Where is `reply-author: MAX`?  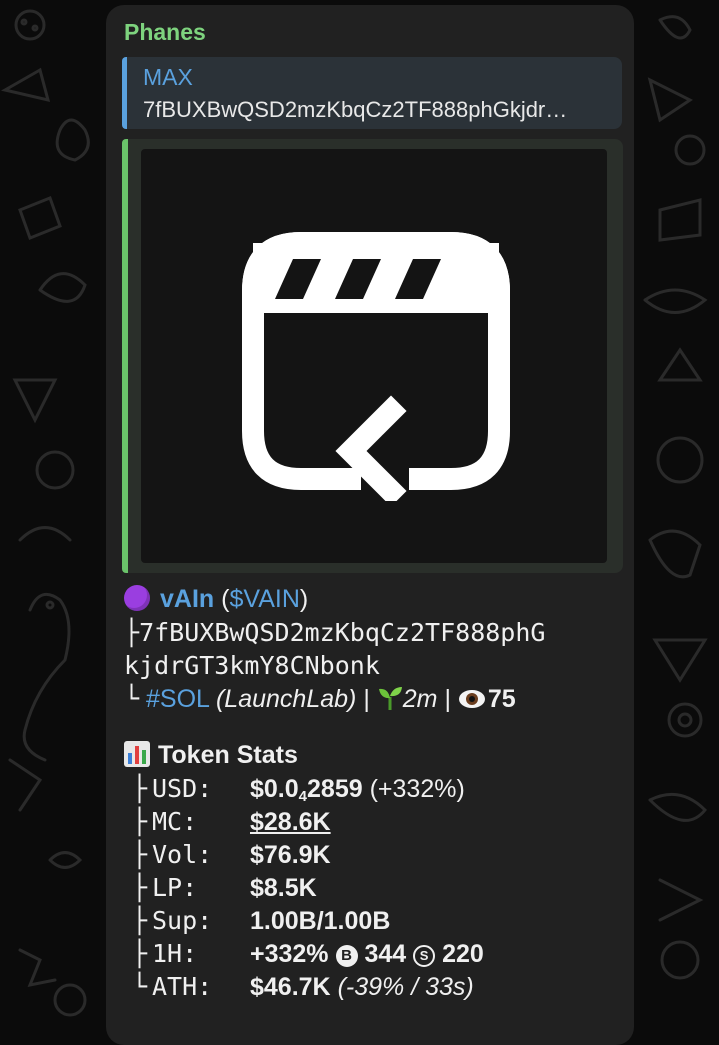 reply-author: MAX is located at coordinates (168, 77).